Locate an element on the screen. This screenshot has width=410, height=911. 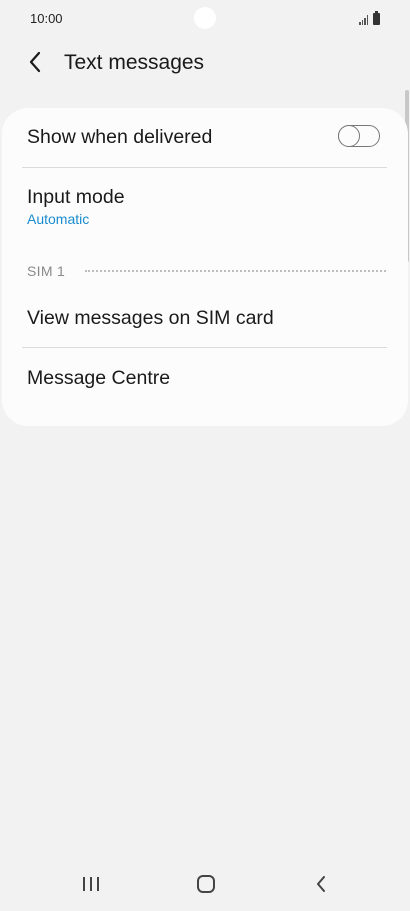
status-time: 10:00 is located at coordinates (46, 18).